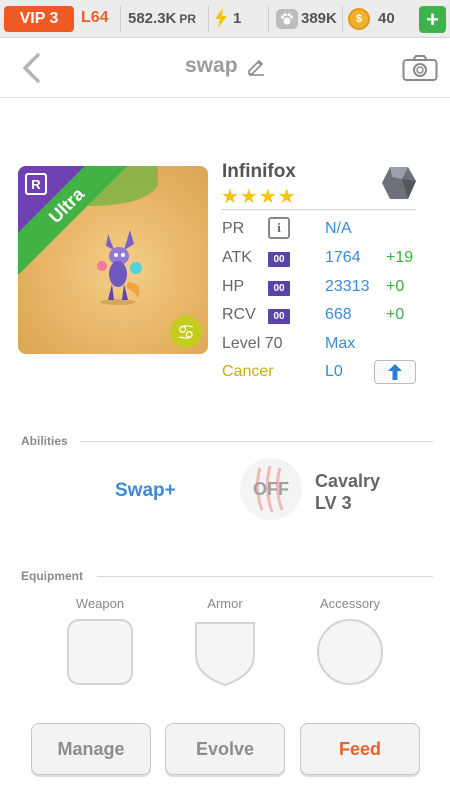 The height and width of the screenshot is (800, 450). I want to click on star-rating: ★★★★, so click(259, 197).